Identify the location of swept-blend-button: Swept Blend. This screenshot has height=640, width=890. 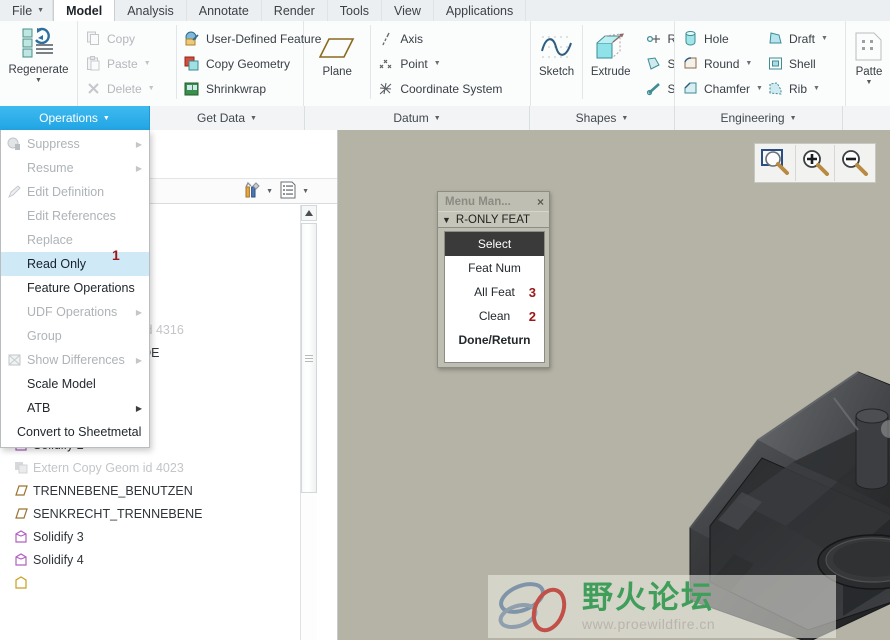
(656, 88).